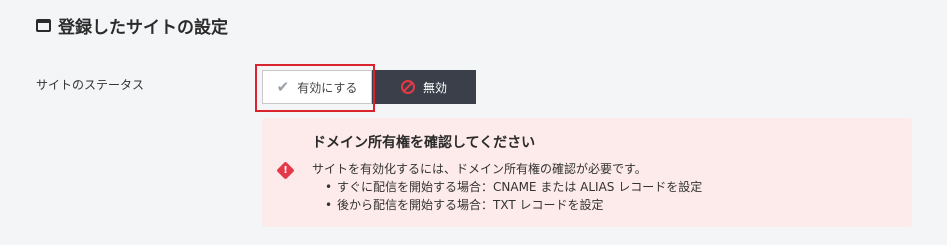 The image size is (947, 245). What do you see at coordinates (43, 25) in the screenshot?
I see `window-icon` at bounding box center [43, 25].